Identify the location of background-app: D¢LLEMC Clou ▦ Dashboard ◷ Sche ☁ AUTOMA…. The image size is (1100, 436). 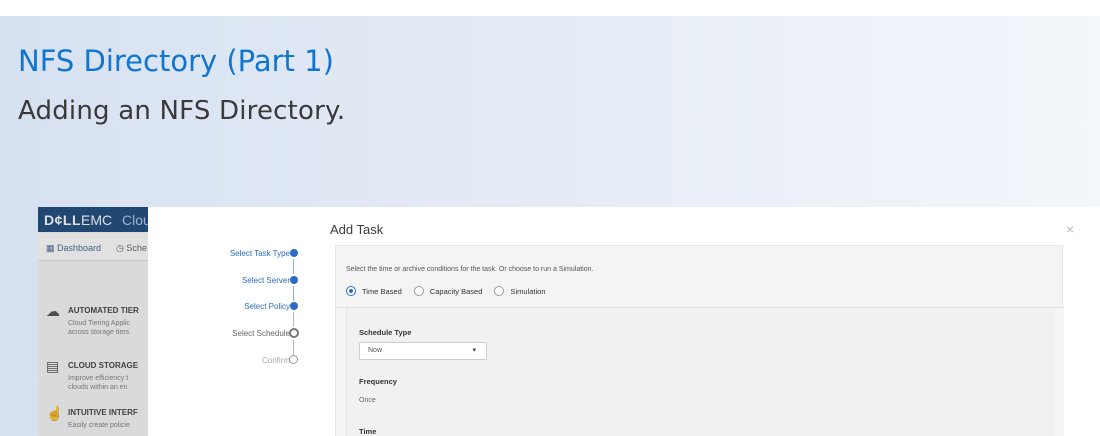
(93, 321).